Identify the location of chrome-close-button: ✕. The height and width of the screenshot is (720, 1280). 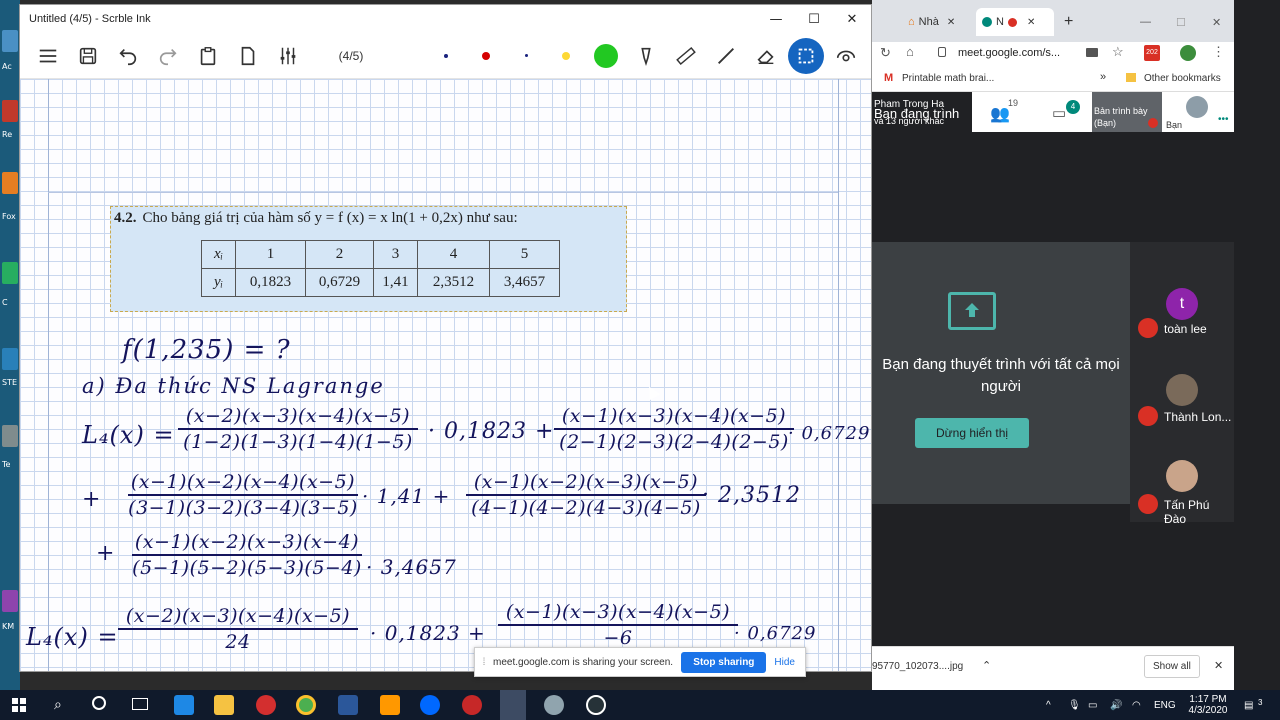
(1213, 22).